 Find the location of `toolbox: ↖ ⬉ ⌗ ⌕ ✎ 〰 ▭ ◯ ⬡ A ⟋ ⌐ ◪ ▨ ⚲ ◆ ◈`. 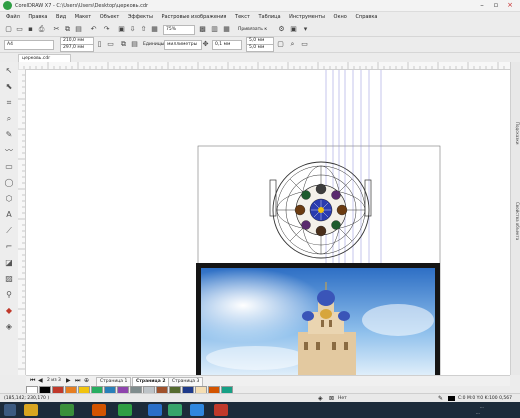

toolbox: ↖ ⬉ ⌗ ⌕ ✎ 〰 ▭ ◯ ⬡ A ⟋ ⌐ ◪ ▨ ⚲ ◆ ◈ is located at coordinates (9, 218).